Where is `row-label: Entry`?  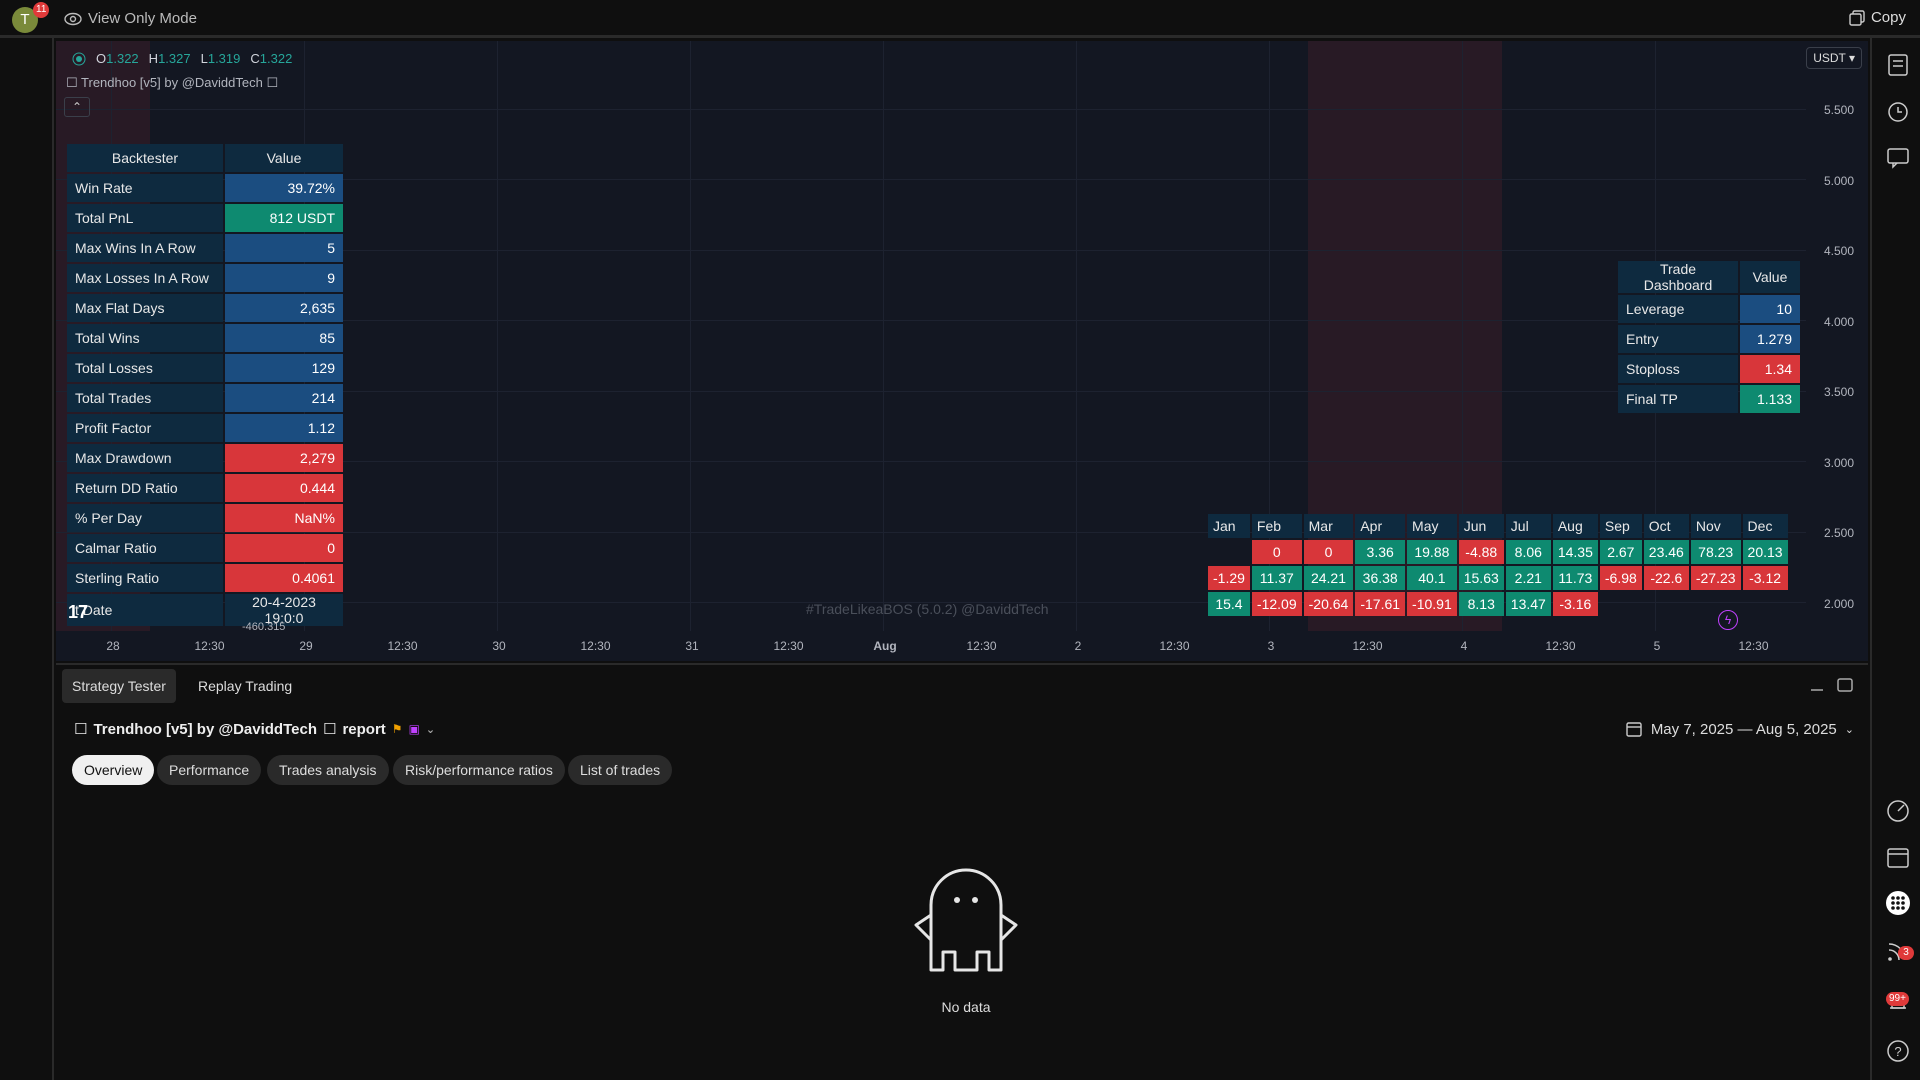 row-label: Entry is located at coordinates (1678, 339).